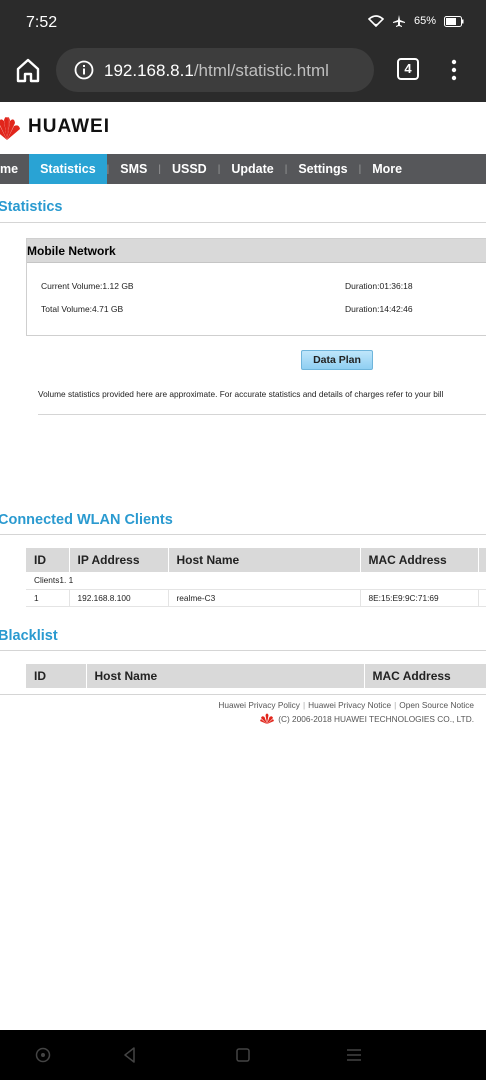  I want to click on status-icons: 65%, so click(415, 21).